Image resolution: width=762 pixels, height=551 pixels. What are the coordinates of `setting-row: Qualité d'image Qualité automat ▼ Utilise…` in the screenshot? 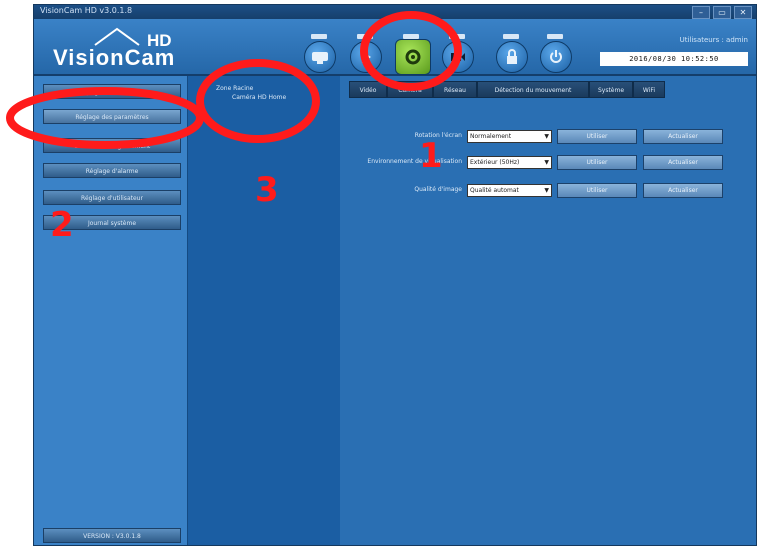 It's located at (548, 191).